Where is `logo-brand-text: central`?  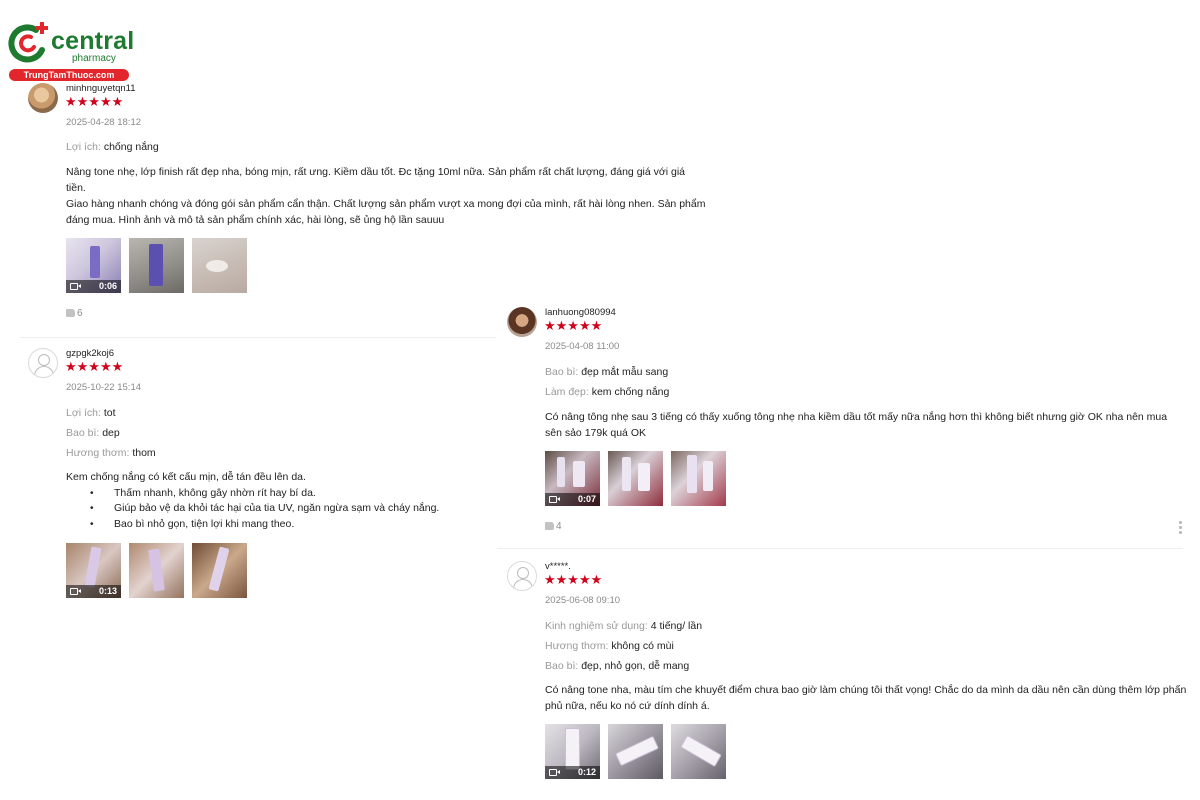 logo-brand-text: central is located at coordinates (93, 41).